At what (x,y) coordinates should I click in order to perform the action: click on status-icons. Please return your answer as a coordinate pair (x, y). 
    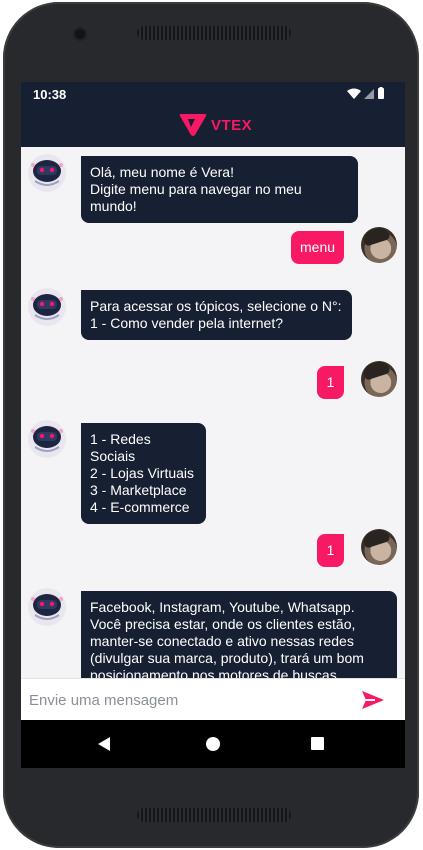
    Looking at the image, I should click on (365, 93).